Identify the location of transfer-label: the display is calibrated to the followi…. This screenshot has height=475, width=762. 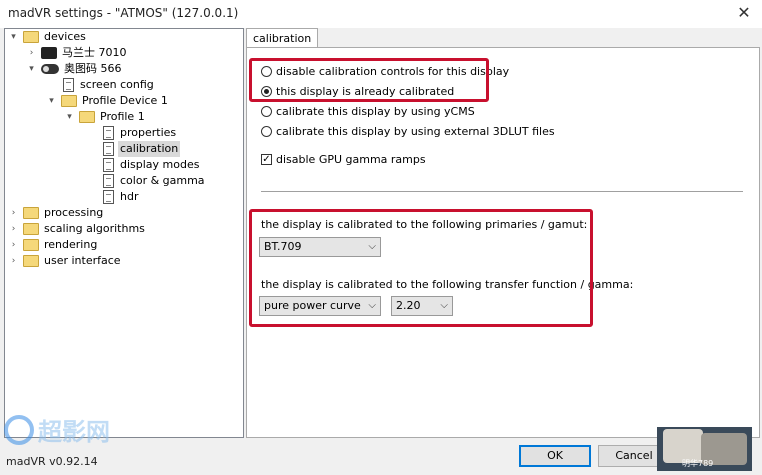
(447, 284).